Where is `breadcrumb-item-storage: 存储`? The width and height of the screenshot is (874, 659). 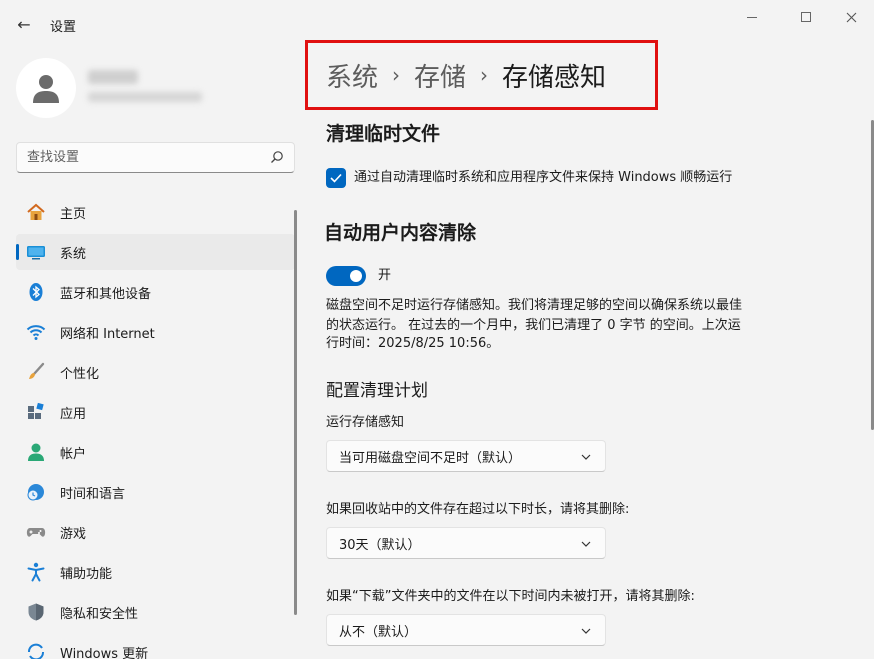 breadcrumb-item-storage: 存储 is located at coordinates (440, 75).